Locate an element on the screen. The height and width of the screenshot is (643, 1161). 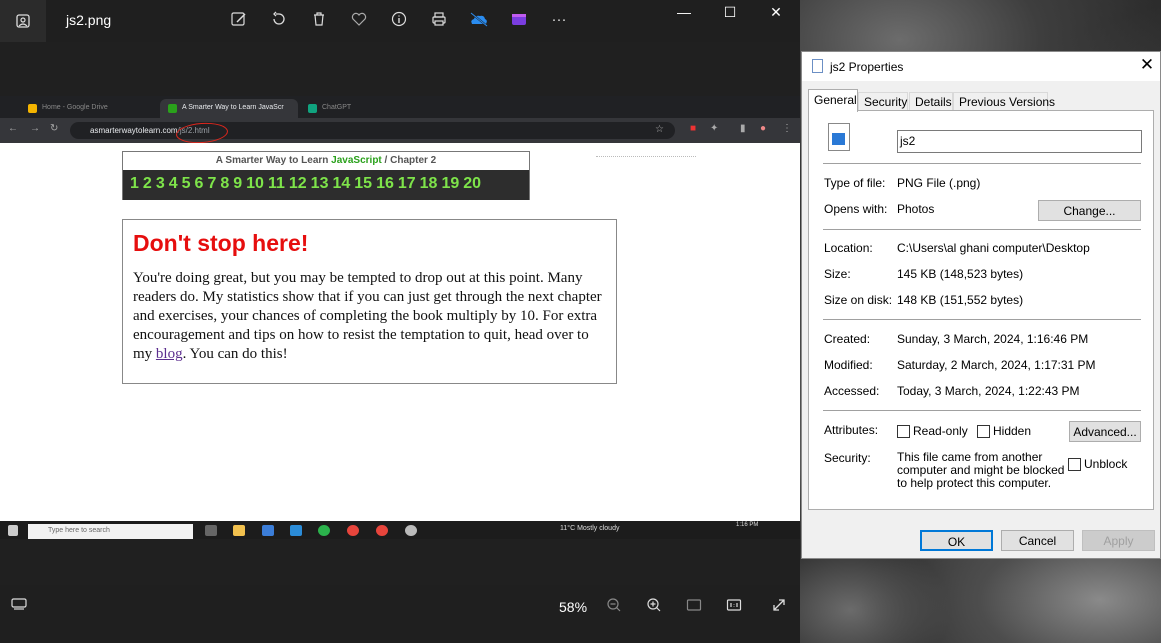
hidden-label: Hidden is located at coordinates (1012, 431).